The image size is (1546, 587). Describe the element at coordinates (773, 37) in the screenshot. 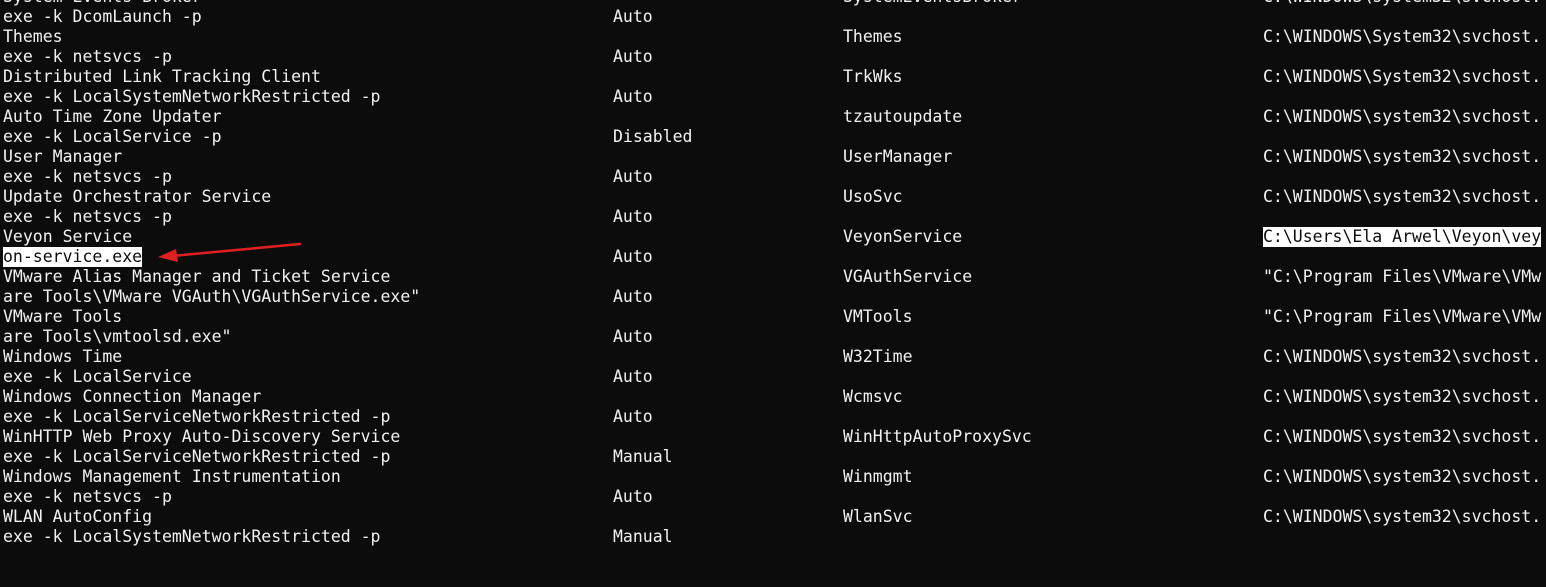

I see `terminal-line: Themes Themes C:\WINDOWS\System32\svchost.` at that location.